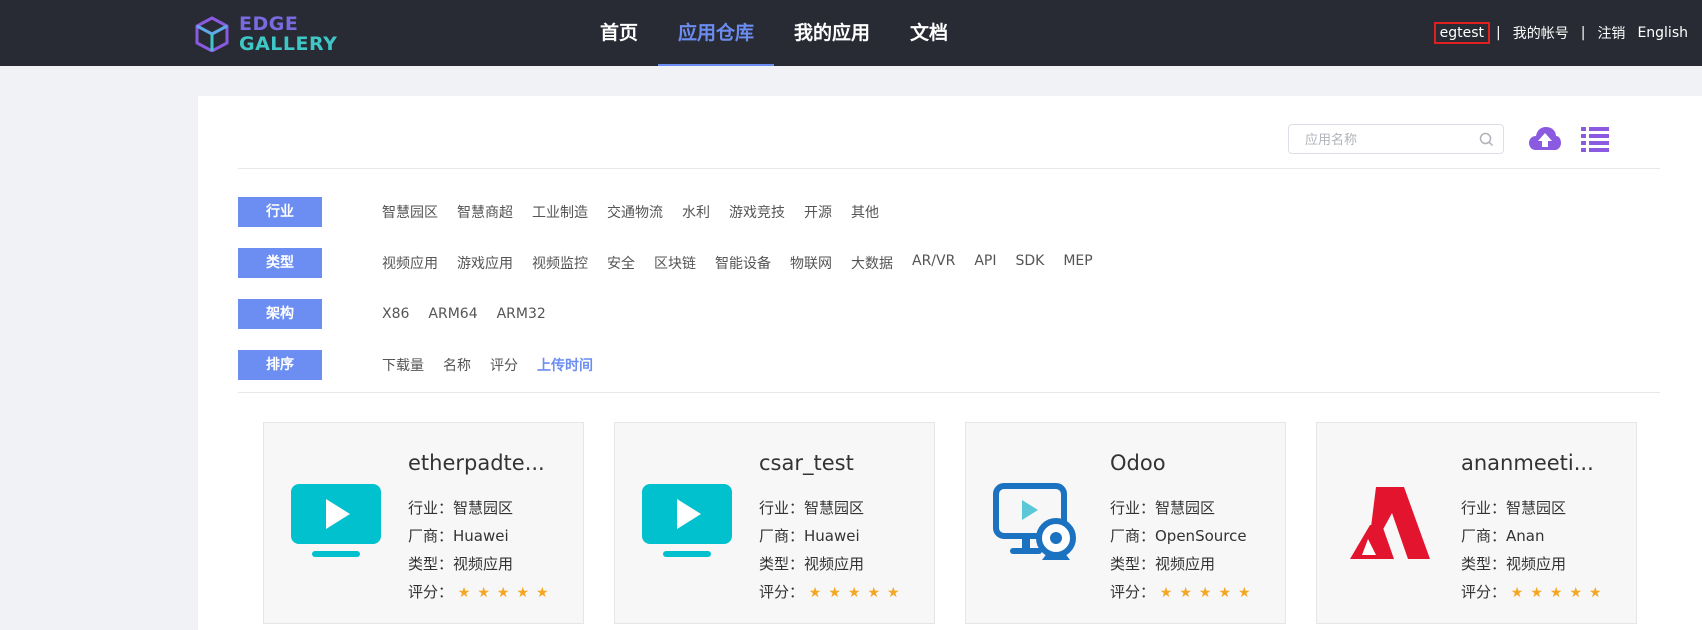 This screenshot has width=1702, height=630. Describe the element at coordinates (1541, 33) in the screenshot. I see `my-account-link: 我的帐号` at that location.